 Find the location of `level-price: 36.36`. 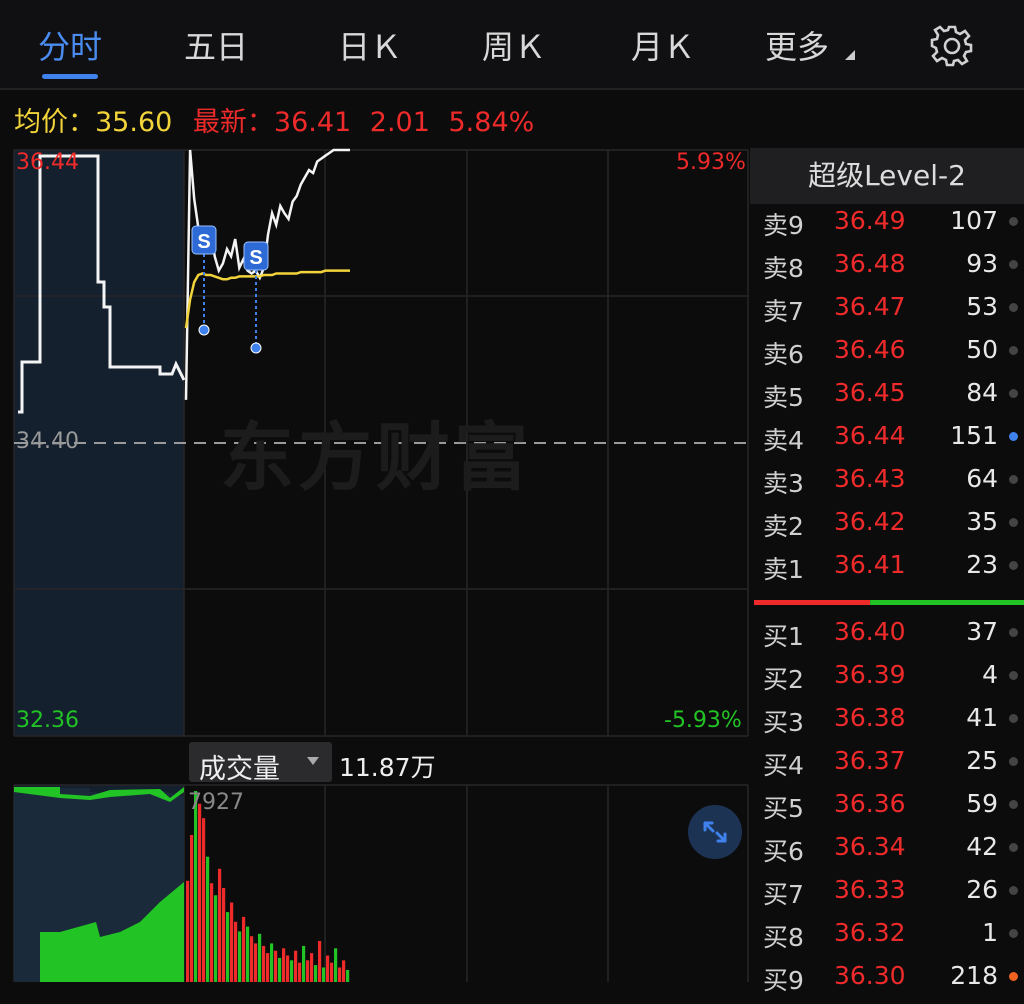

level-price: 36.36 is located at coordinates (870, 803).